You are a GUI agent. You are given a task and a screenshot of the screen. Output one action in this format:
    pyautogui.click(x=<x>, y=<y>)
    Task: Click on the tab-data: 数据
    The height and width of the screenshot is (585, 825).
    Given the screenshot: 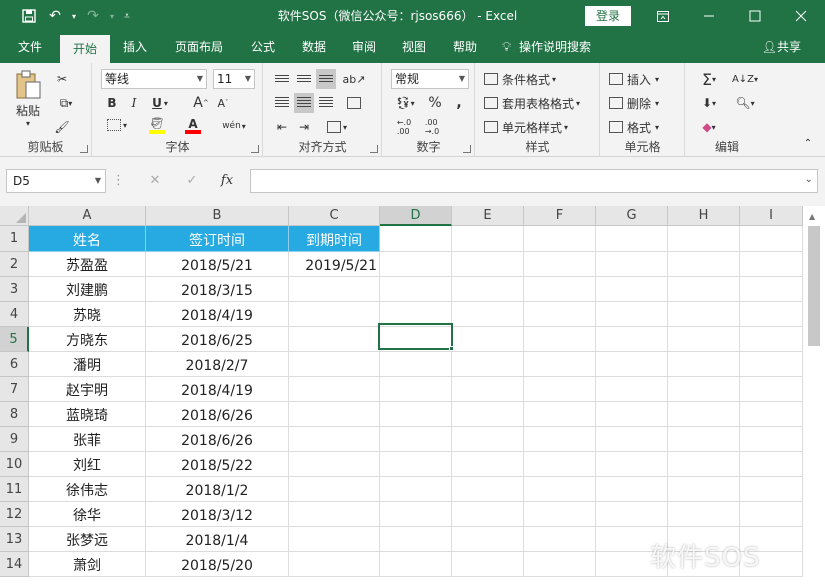 What is the action you would take?
    pyautogui.click(x=314, y=47)
    